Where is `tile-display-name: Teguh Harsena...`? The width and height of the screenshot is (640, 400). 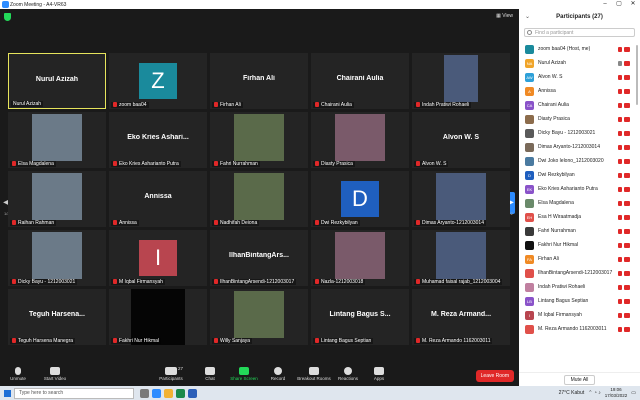
tile-display-name: Teguh Harsena... is located at coordinates (57, 314).